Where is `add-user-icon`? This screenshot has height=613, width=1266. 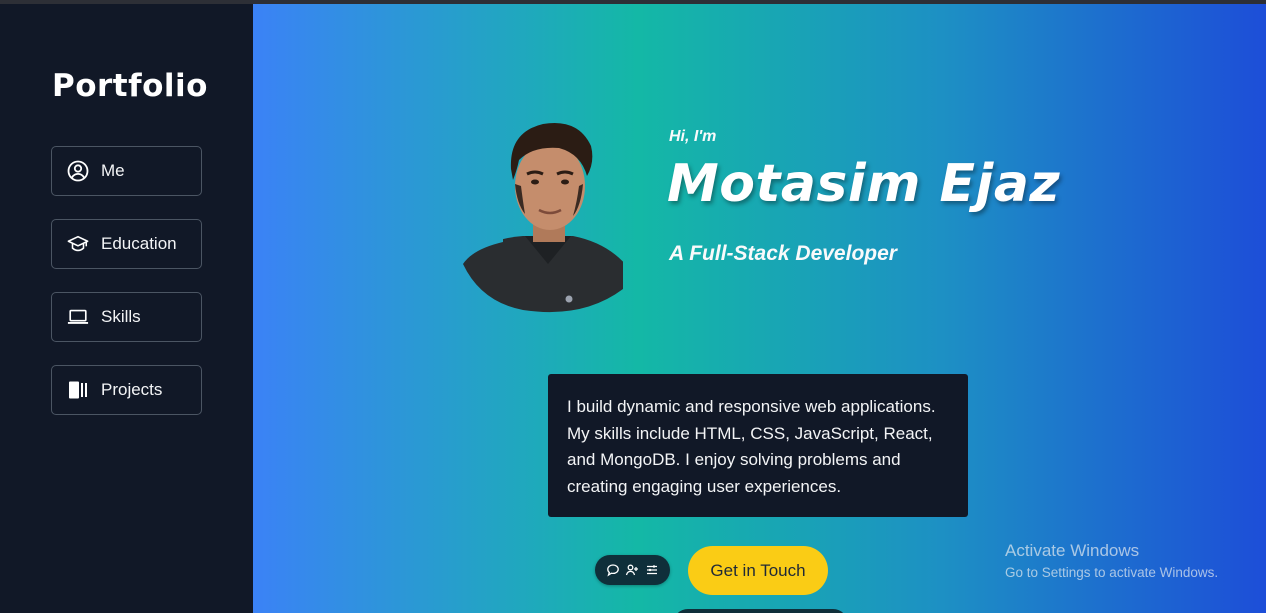 add-user-icon is located at coordinates (632, 570).